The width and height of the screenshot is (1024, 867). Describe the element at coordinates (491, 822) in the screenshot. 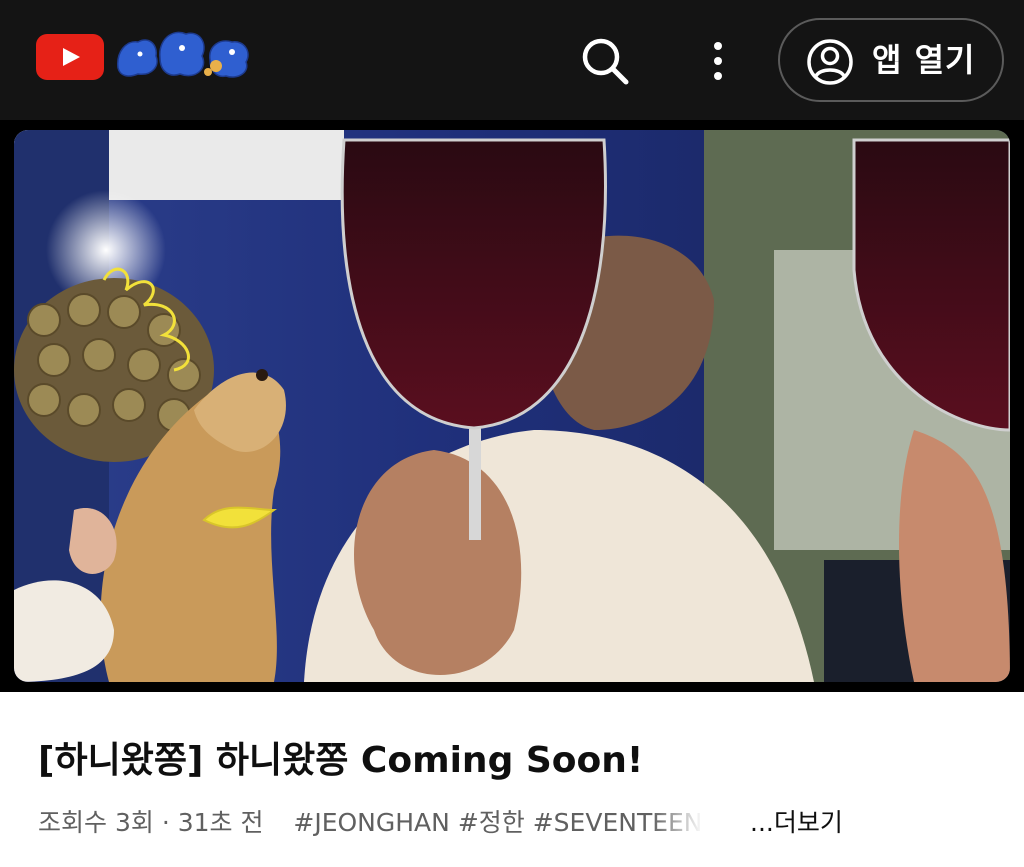

I see `hashtag-jeonghan-korean: #정한` at that location.